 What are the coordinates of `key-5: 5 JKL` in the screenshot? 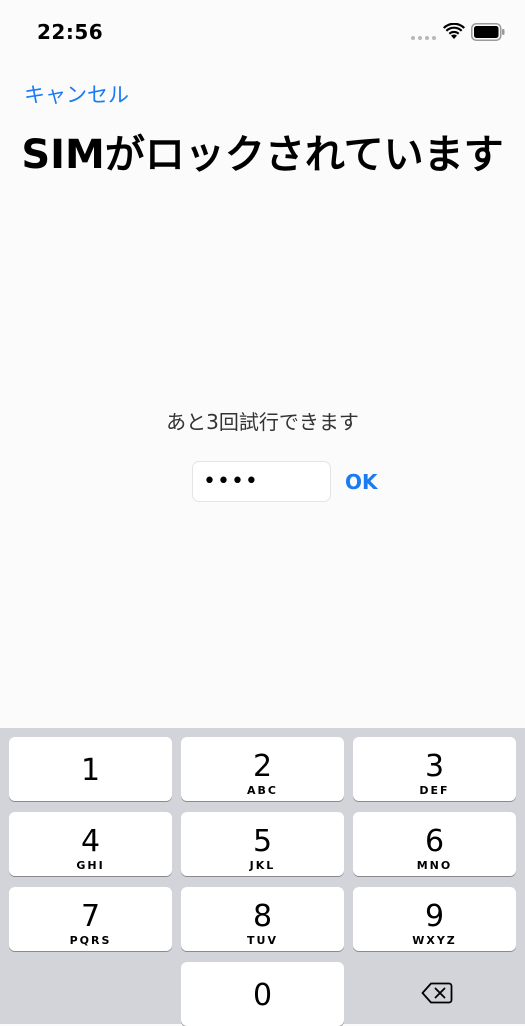 It's located at (262, 844).